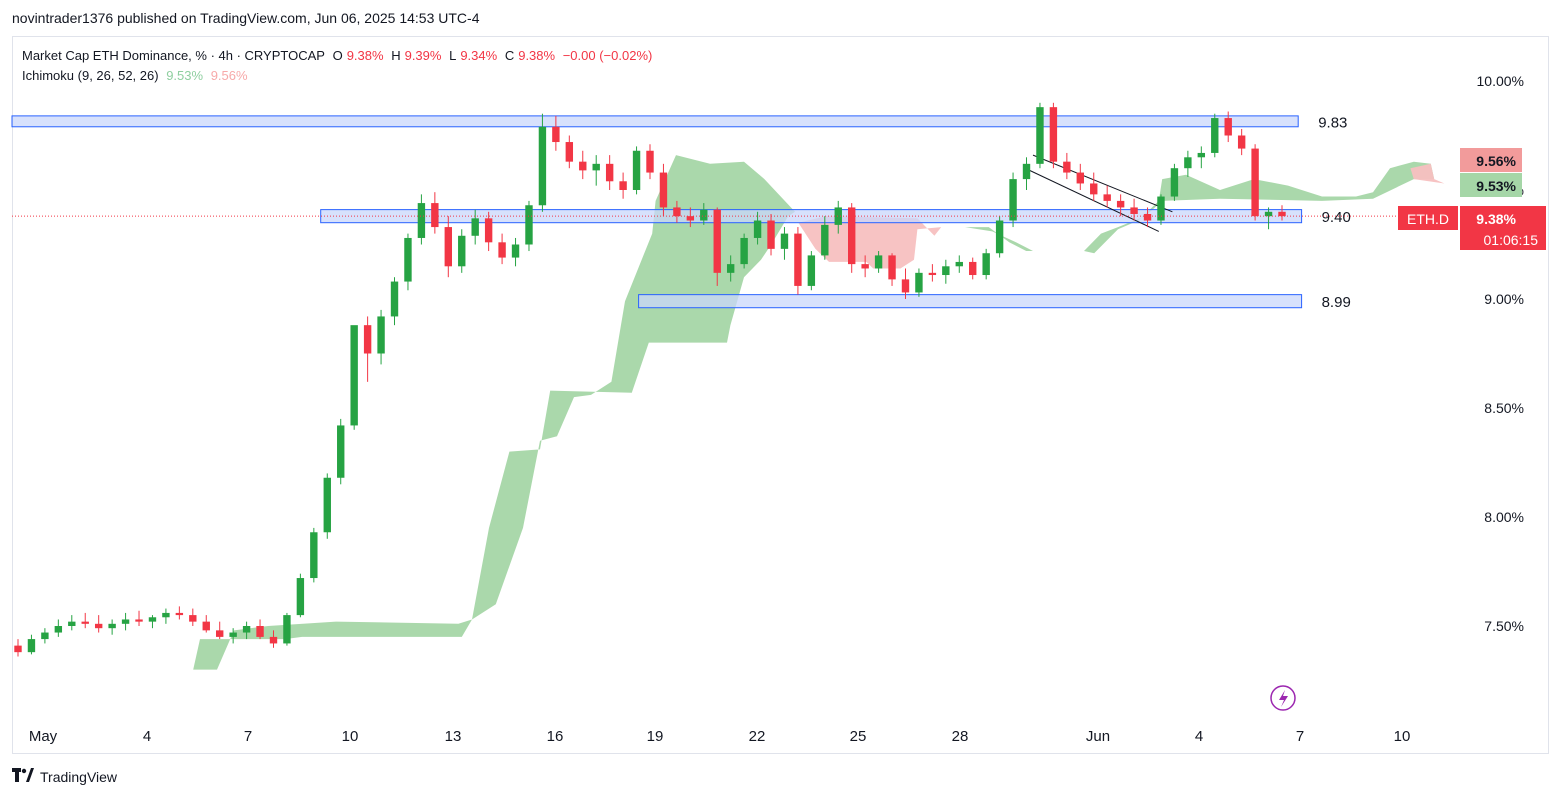  What do you see at coordinates (64, 777) in the screenshot?
I see `footer-brand: TradingView` at bounding box center [64, 777].